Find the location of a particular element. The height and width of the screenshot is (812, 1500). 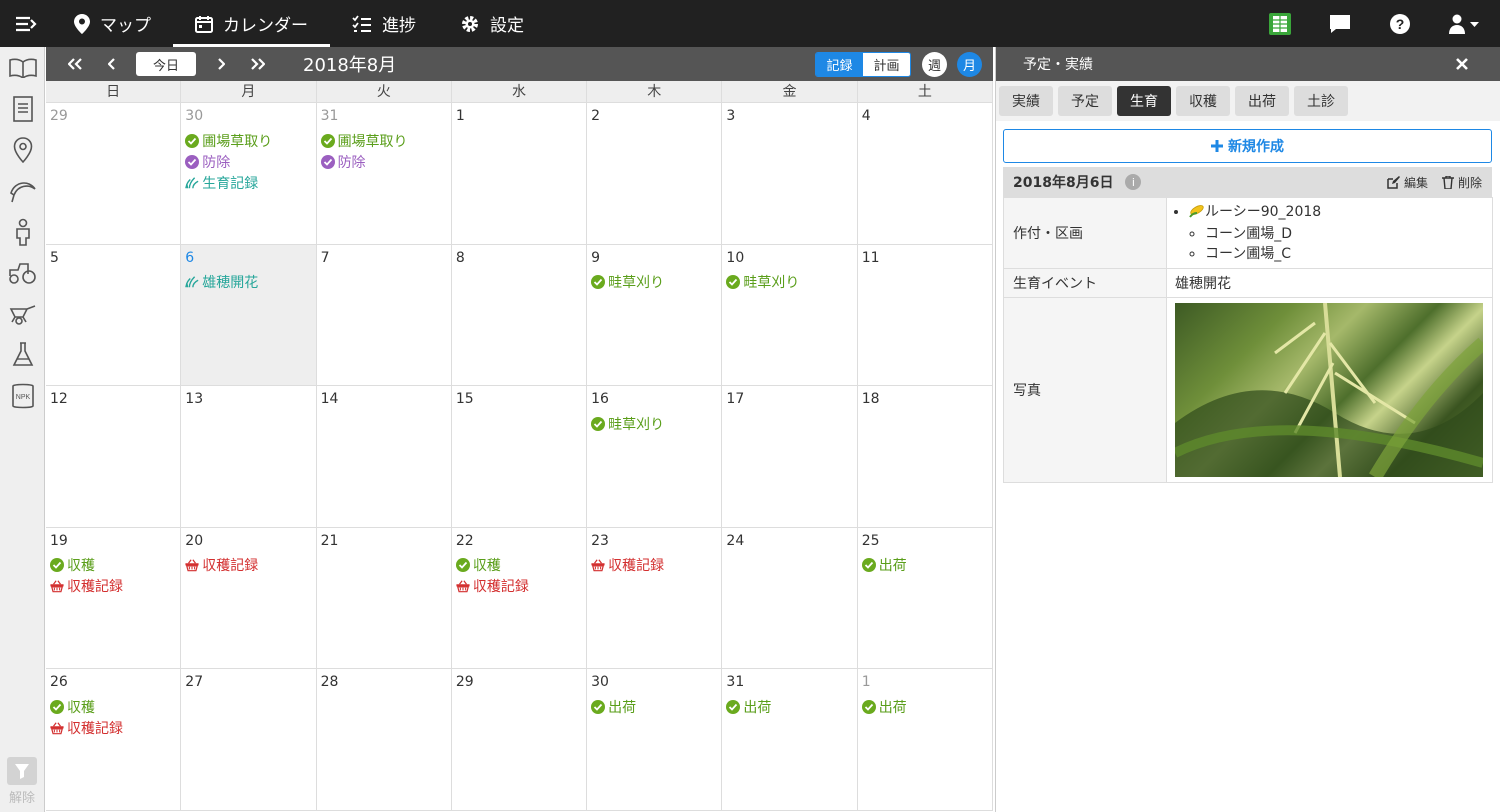

calendar-day-cell: 17 is located at coordinates (790, 456).